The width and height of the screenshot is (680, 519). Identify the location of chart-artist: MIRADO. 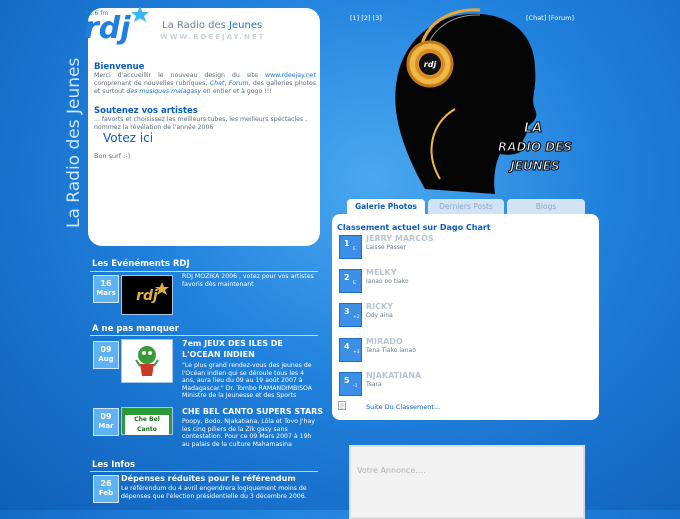
(384, 341).